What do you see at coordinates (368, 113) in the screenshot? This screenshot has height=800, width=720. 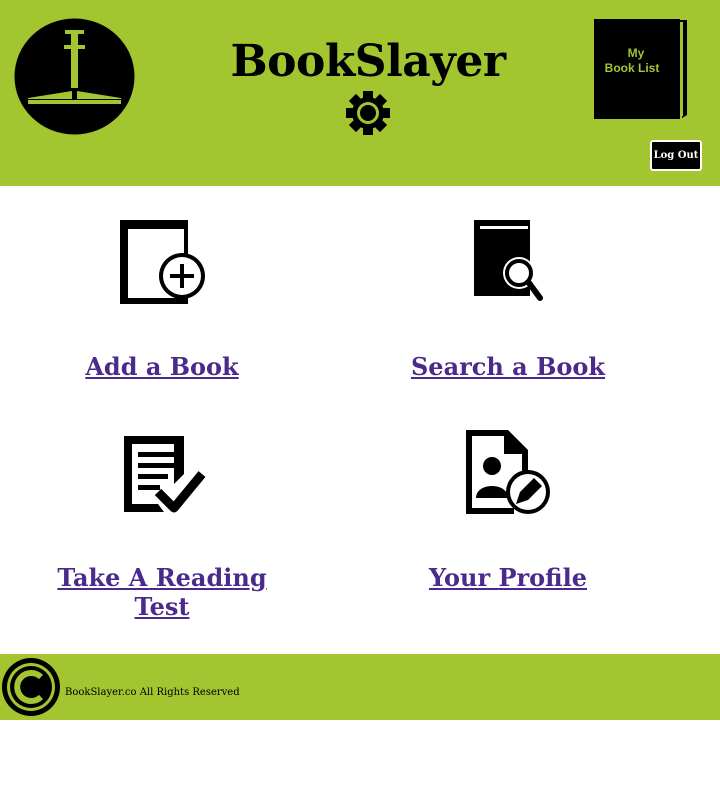 I see `settings-gear-icon` at bounding box center [368, 113].